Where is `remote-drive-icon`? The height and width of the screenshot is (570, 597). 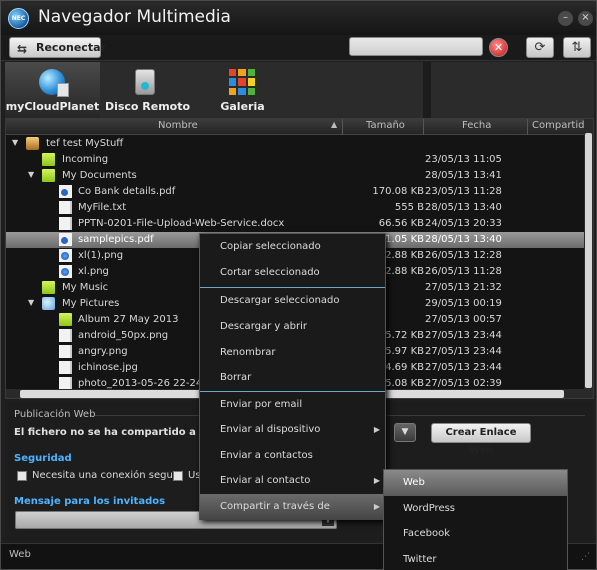
remote-drive-icon is located at coordinates (145, 82).